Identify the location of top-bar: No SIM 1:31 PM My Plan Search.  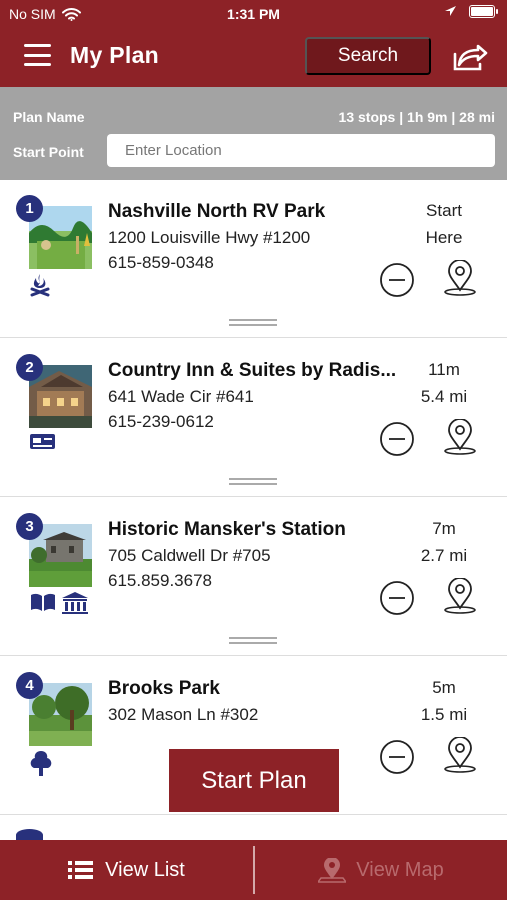
(253, 43).